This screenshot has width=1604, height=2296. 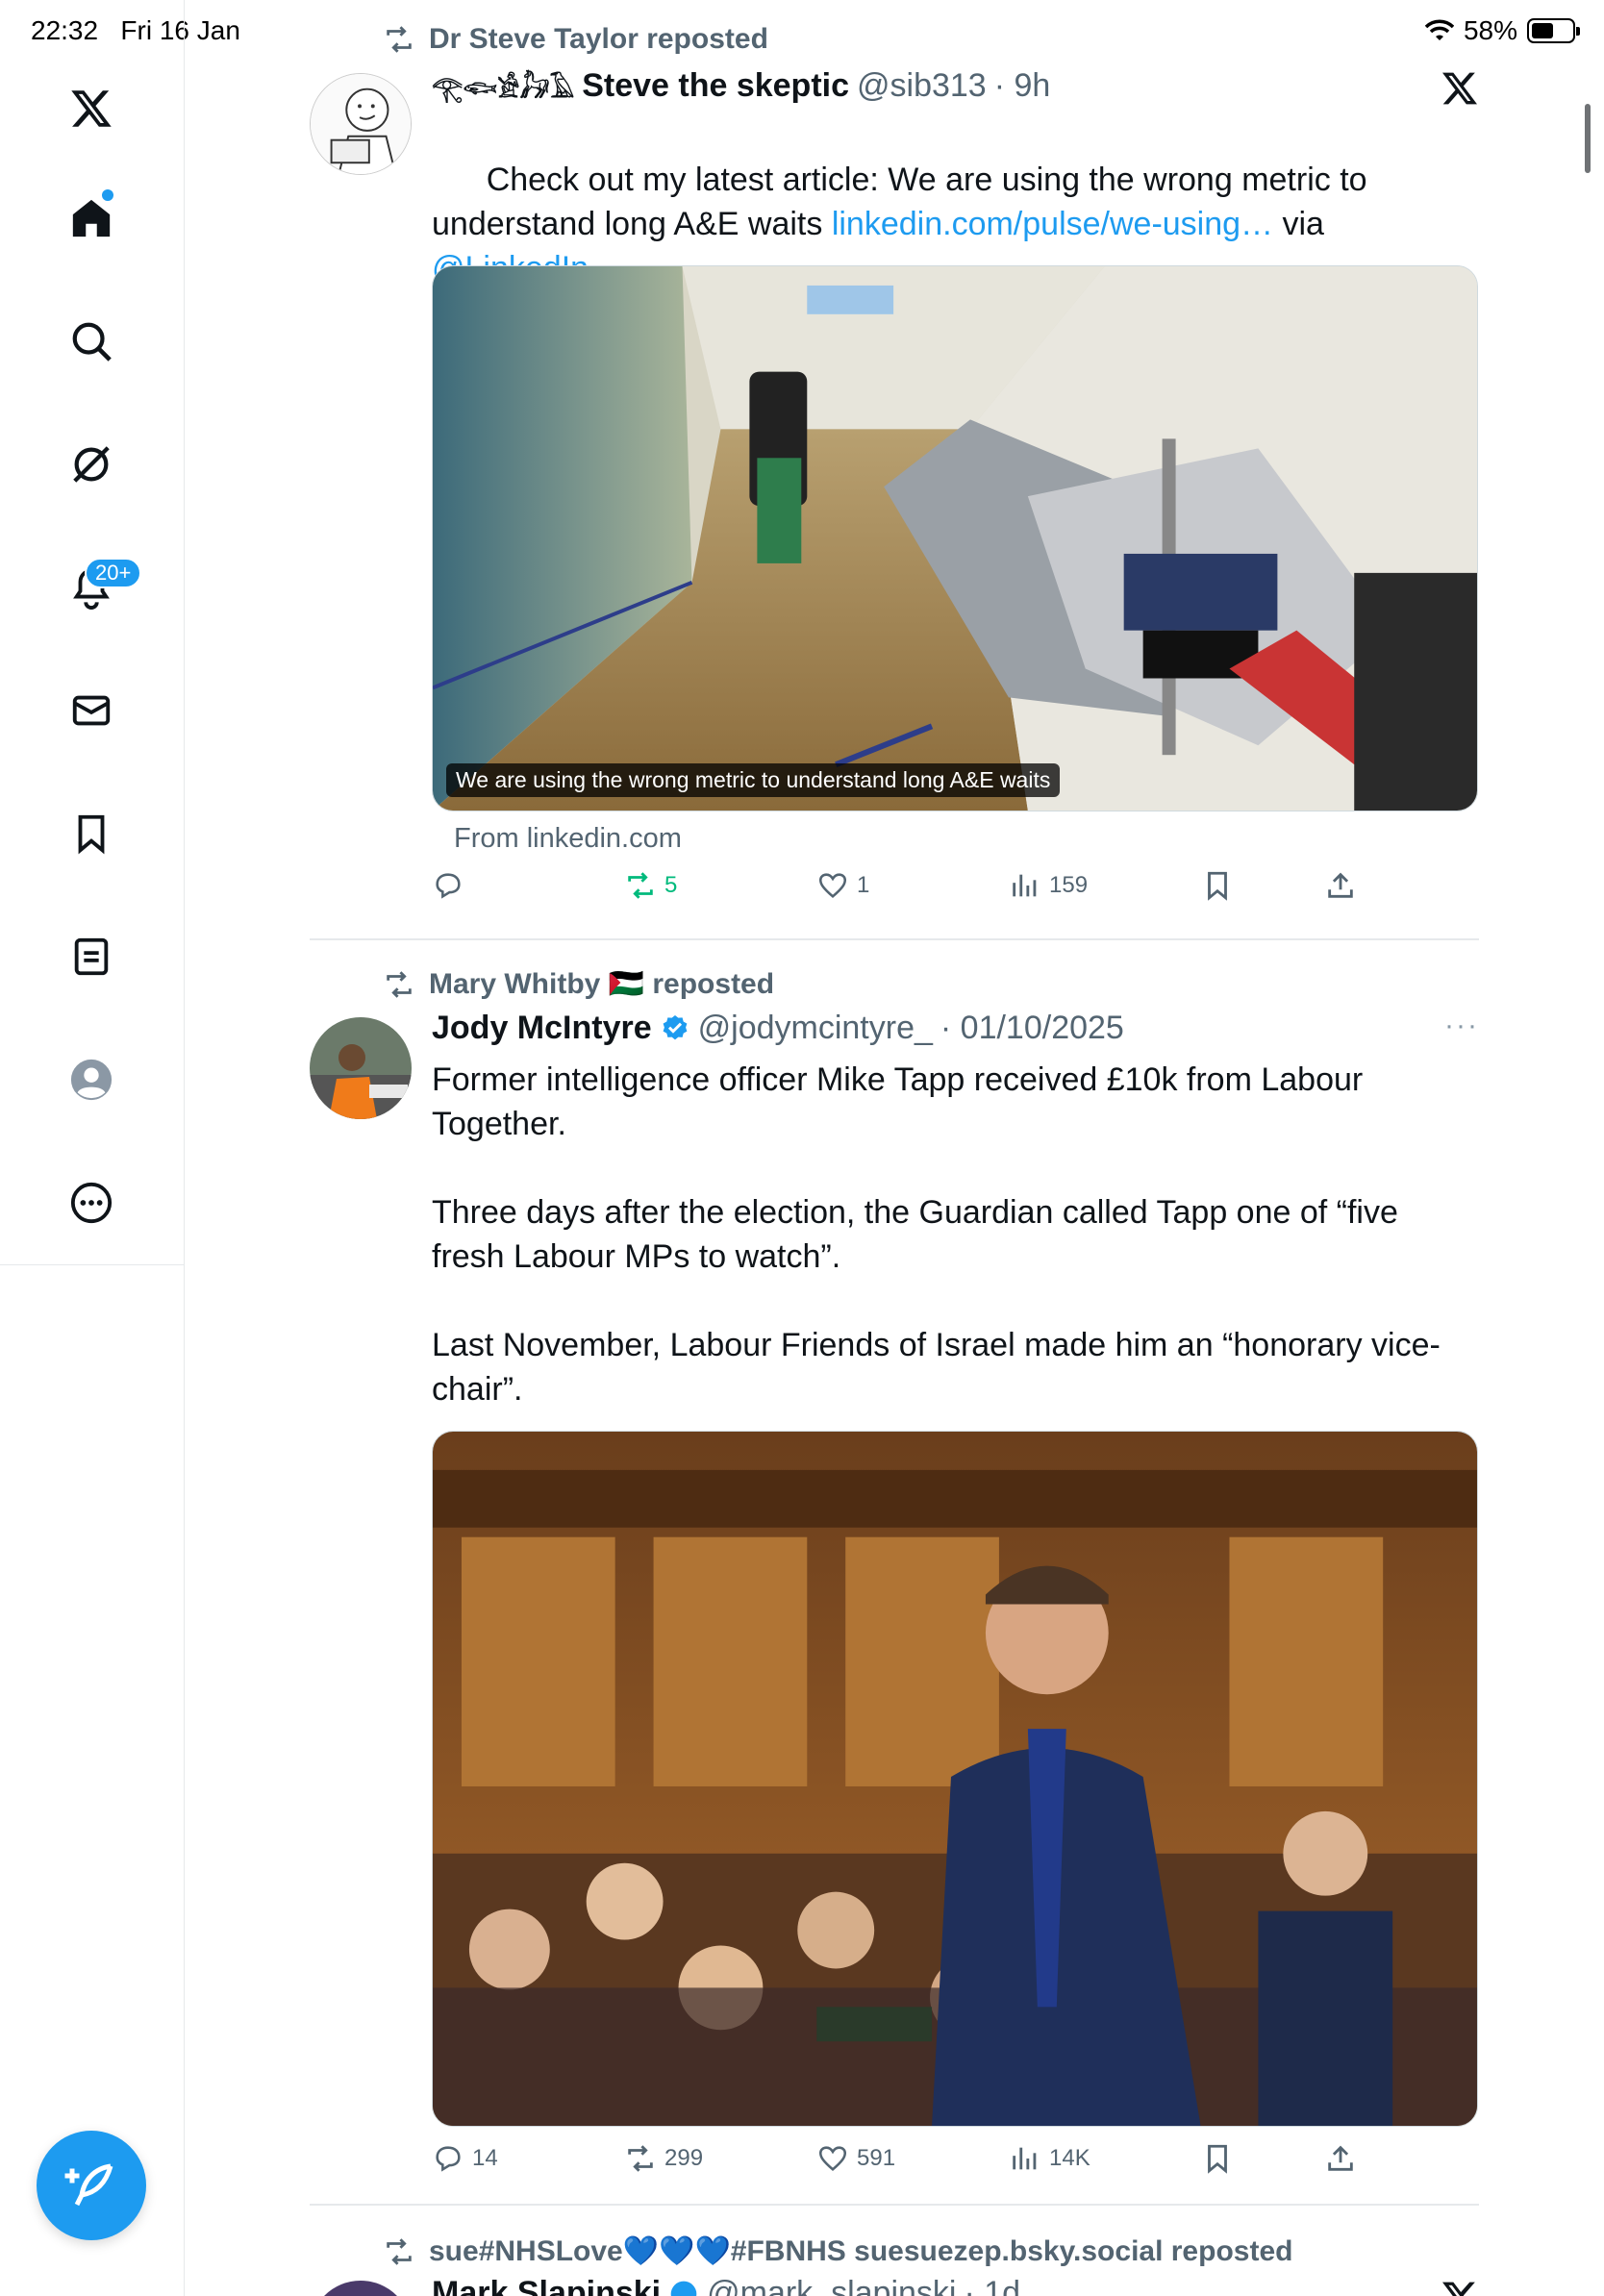 What do you see at coordinates (1022, 86) in the screenshot?
I see `tweet-time: · 9h` at bounding box center [1022, 86].